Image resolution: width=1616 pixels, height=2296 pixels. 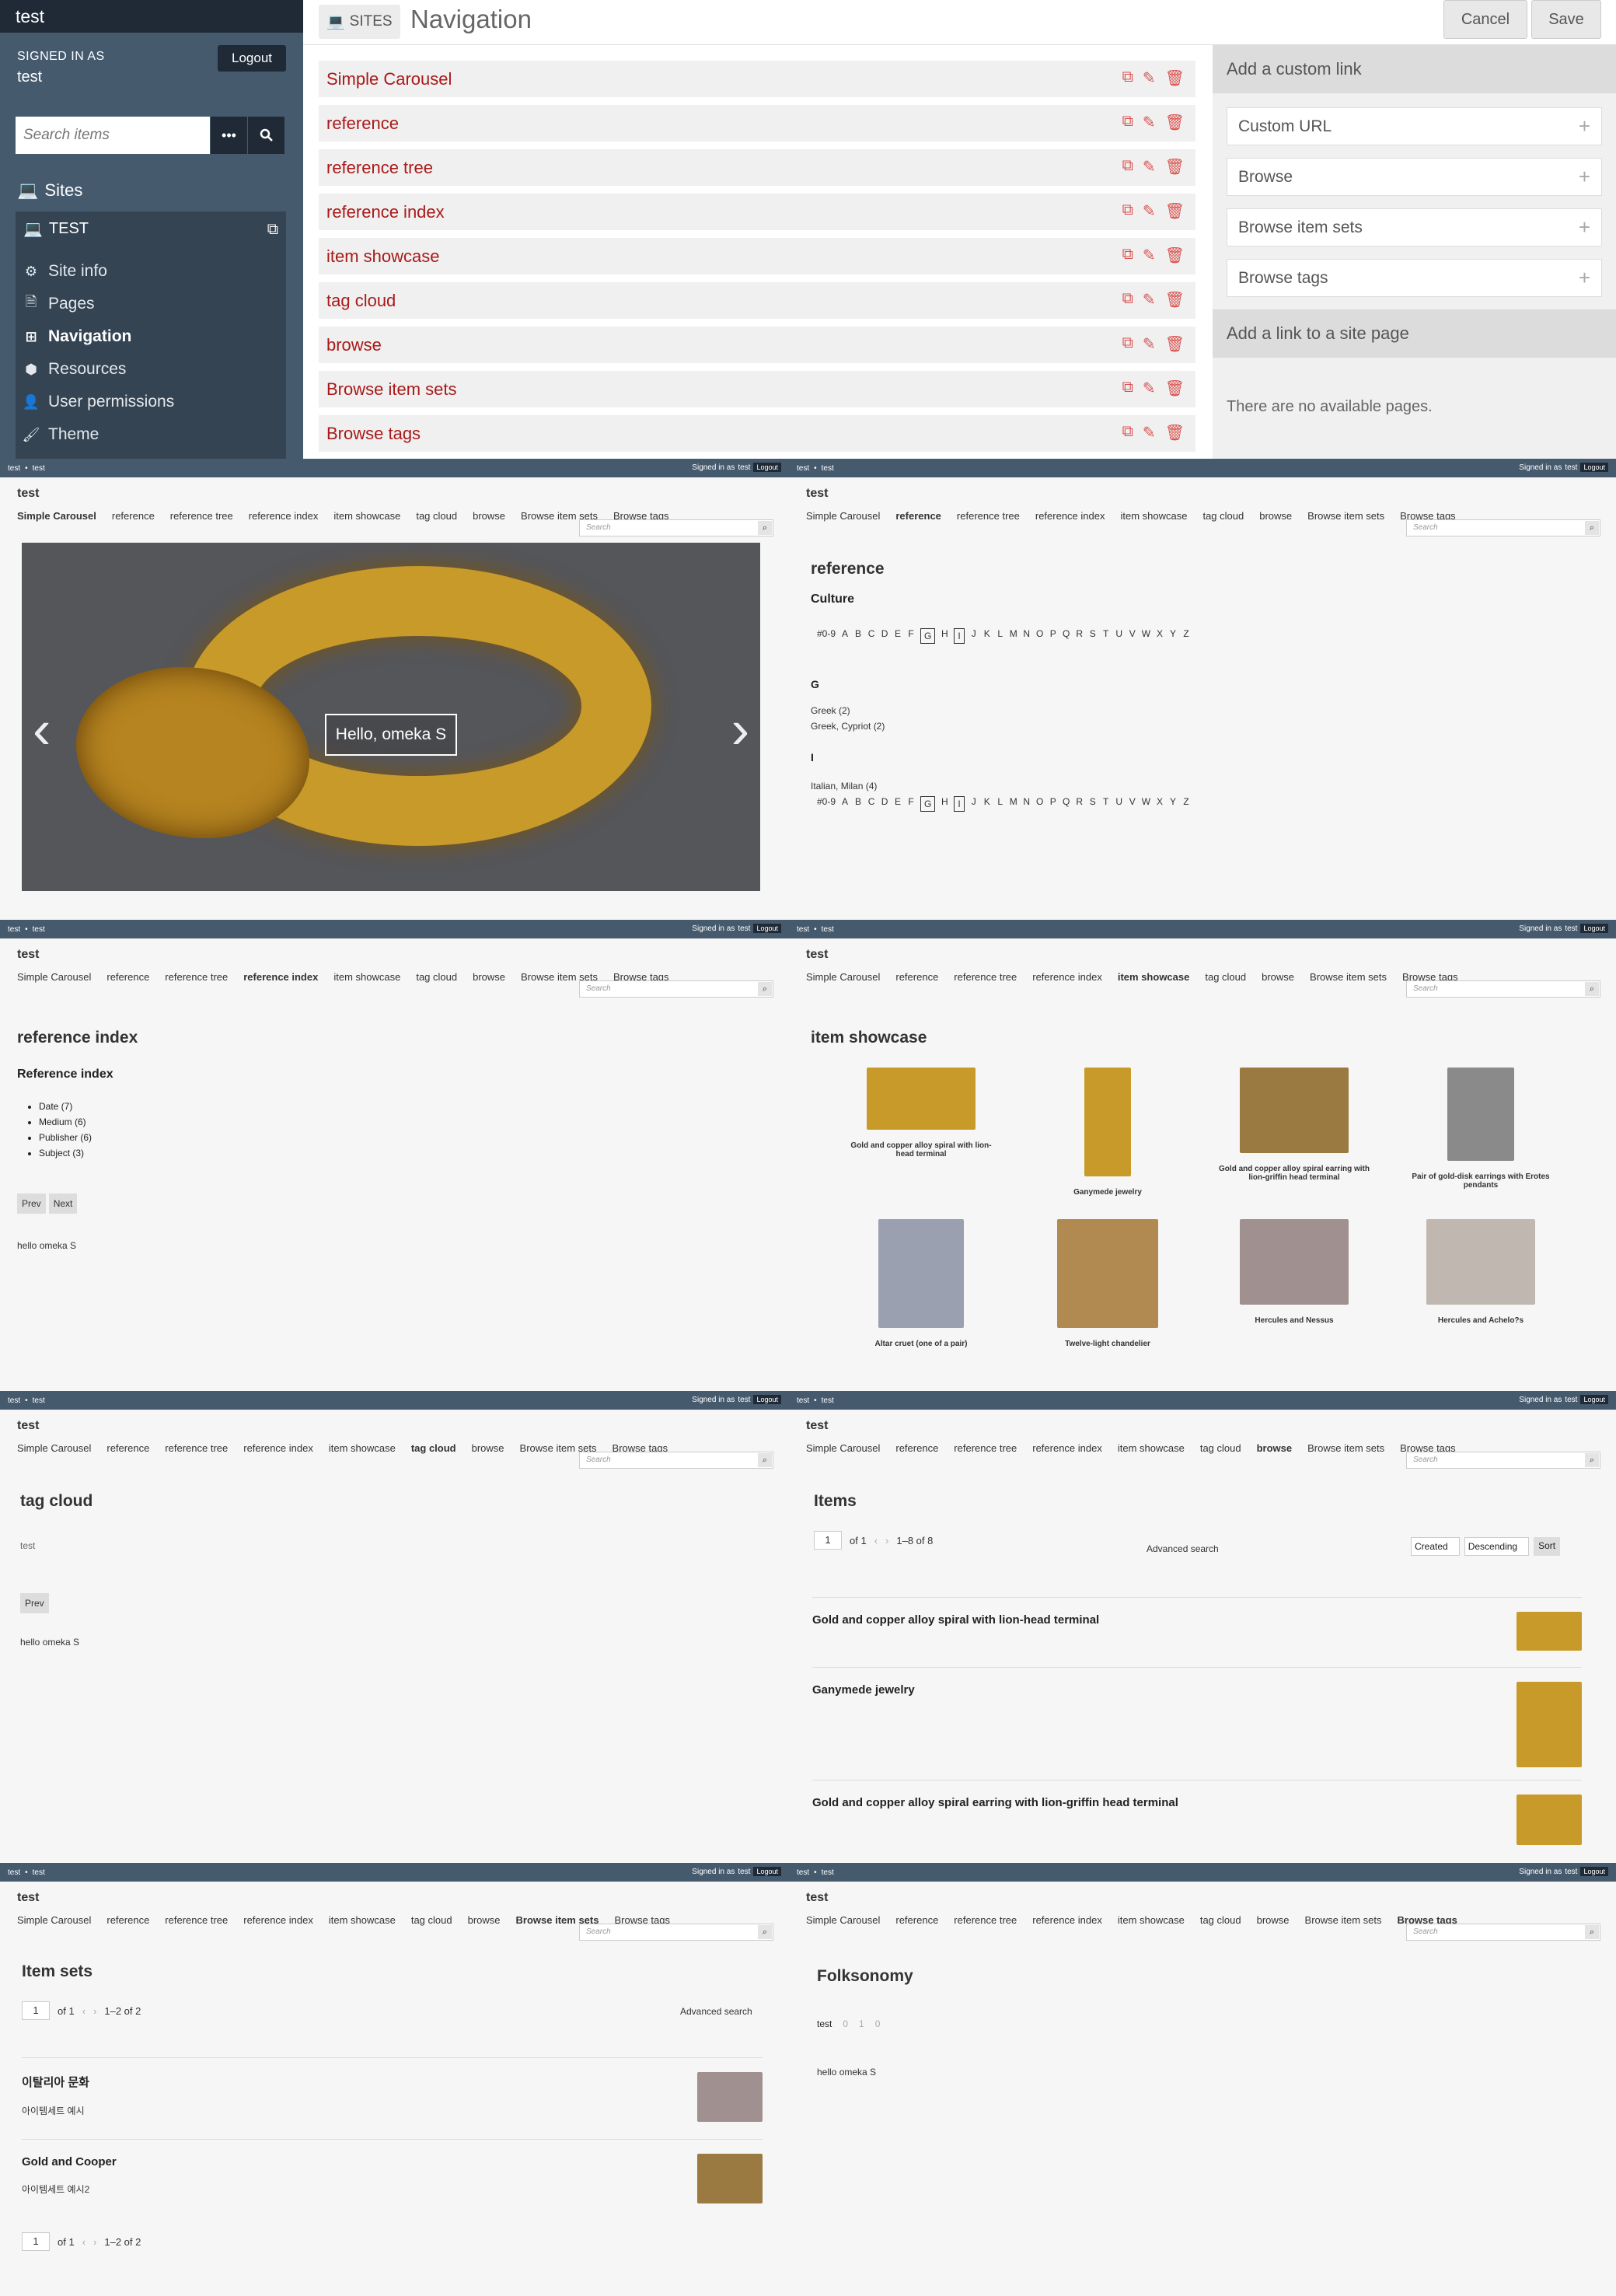 What do you see at coordinates (151, 16) in the screenshot?
I see `app-title: test` at bounding box center [151, 16].